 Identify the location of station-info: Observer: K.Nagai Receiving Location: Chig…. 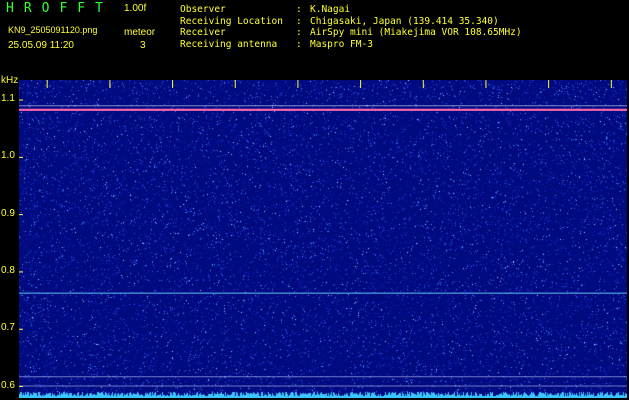
(351, 27).